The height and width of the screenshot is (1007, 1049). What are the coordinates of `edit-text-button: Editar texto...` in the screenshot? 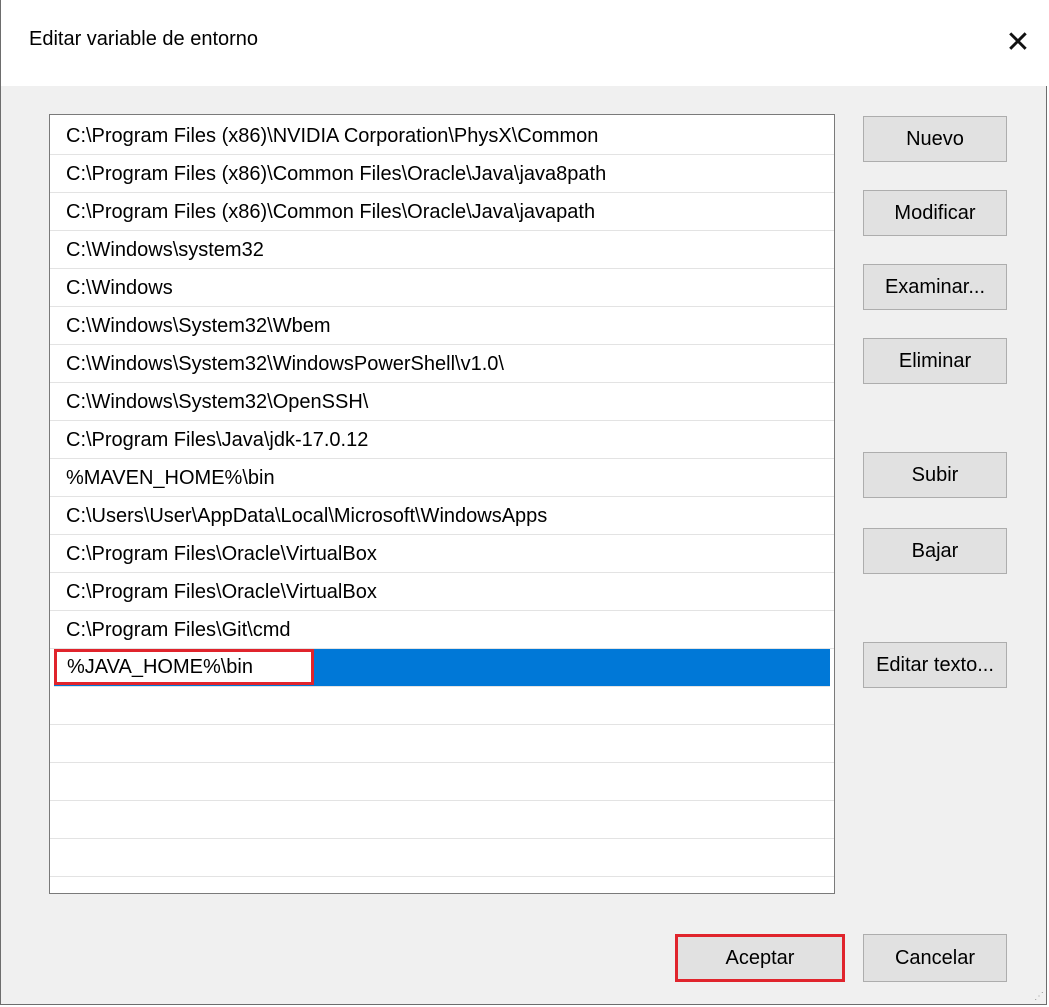 It's located at (935, 665).